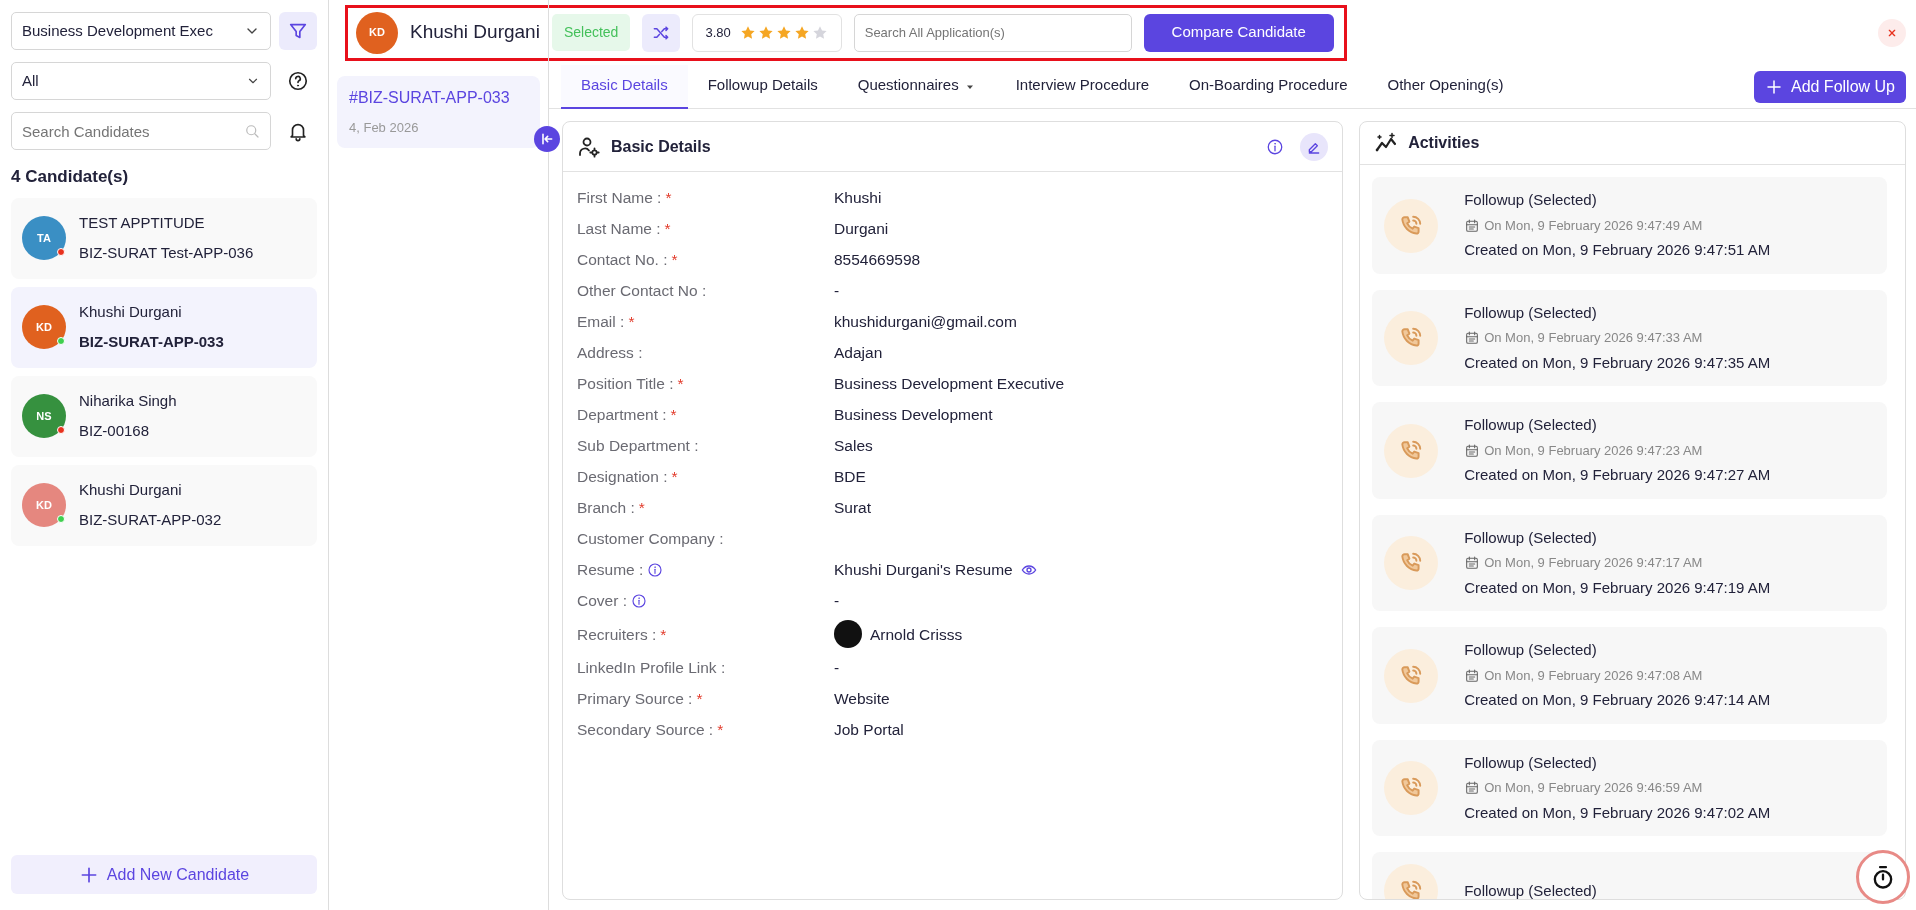 This screenshot has height=910, width=1916. I want to click on file-link: Khushi Durgani's Resume, so click(923, 570).